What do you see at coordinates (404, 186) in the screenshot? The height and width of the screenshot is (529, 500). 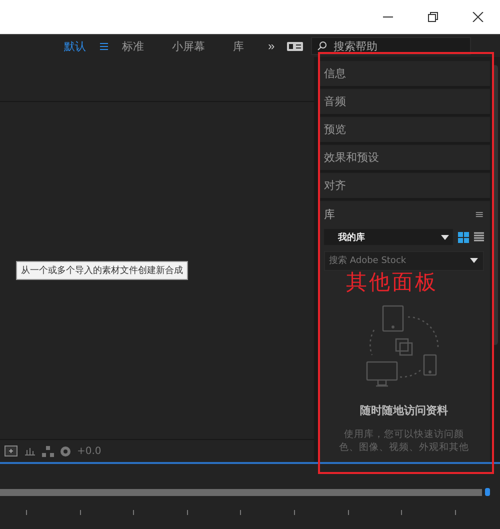 I see `panel-header: 对齐` at bounding box center [404, 186].